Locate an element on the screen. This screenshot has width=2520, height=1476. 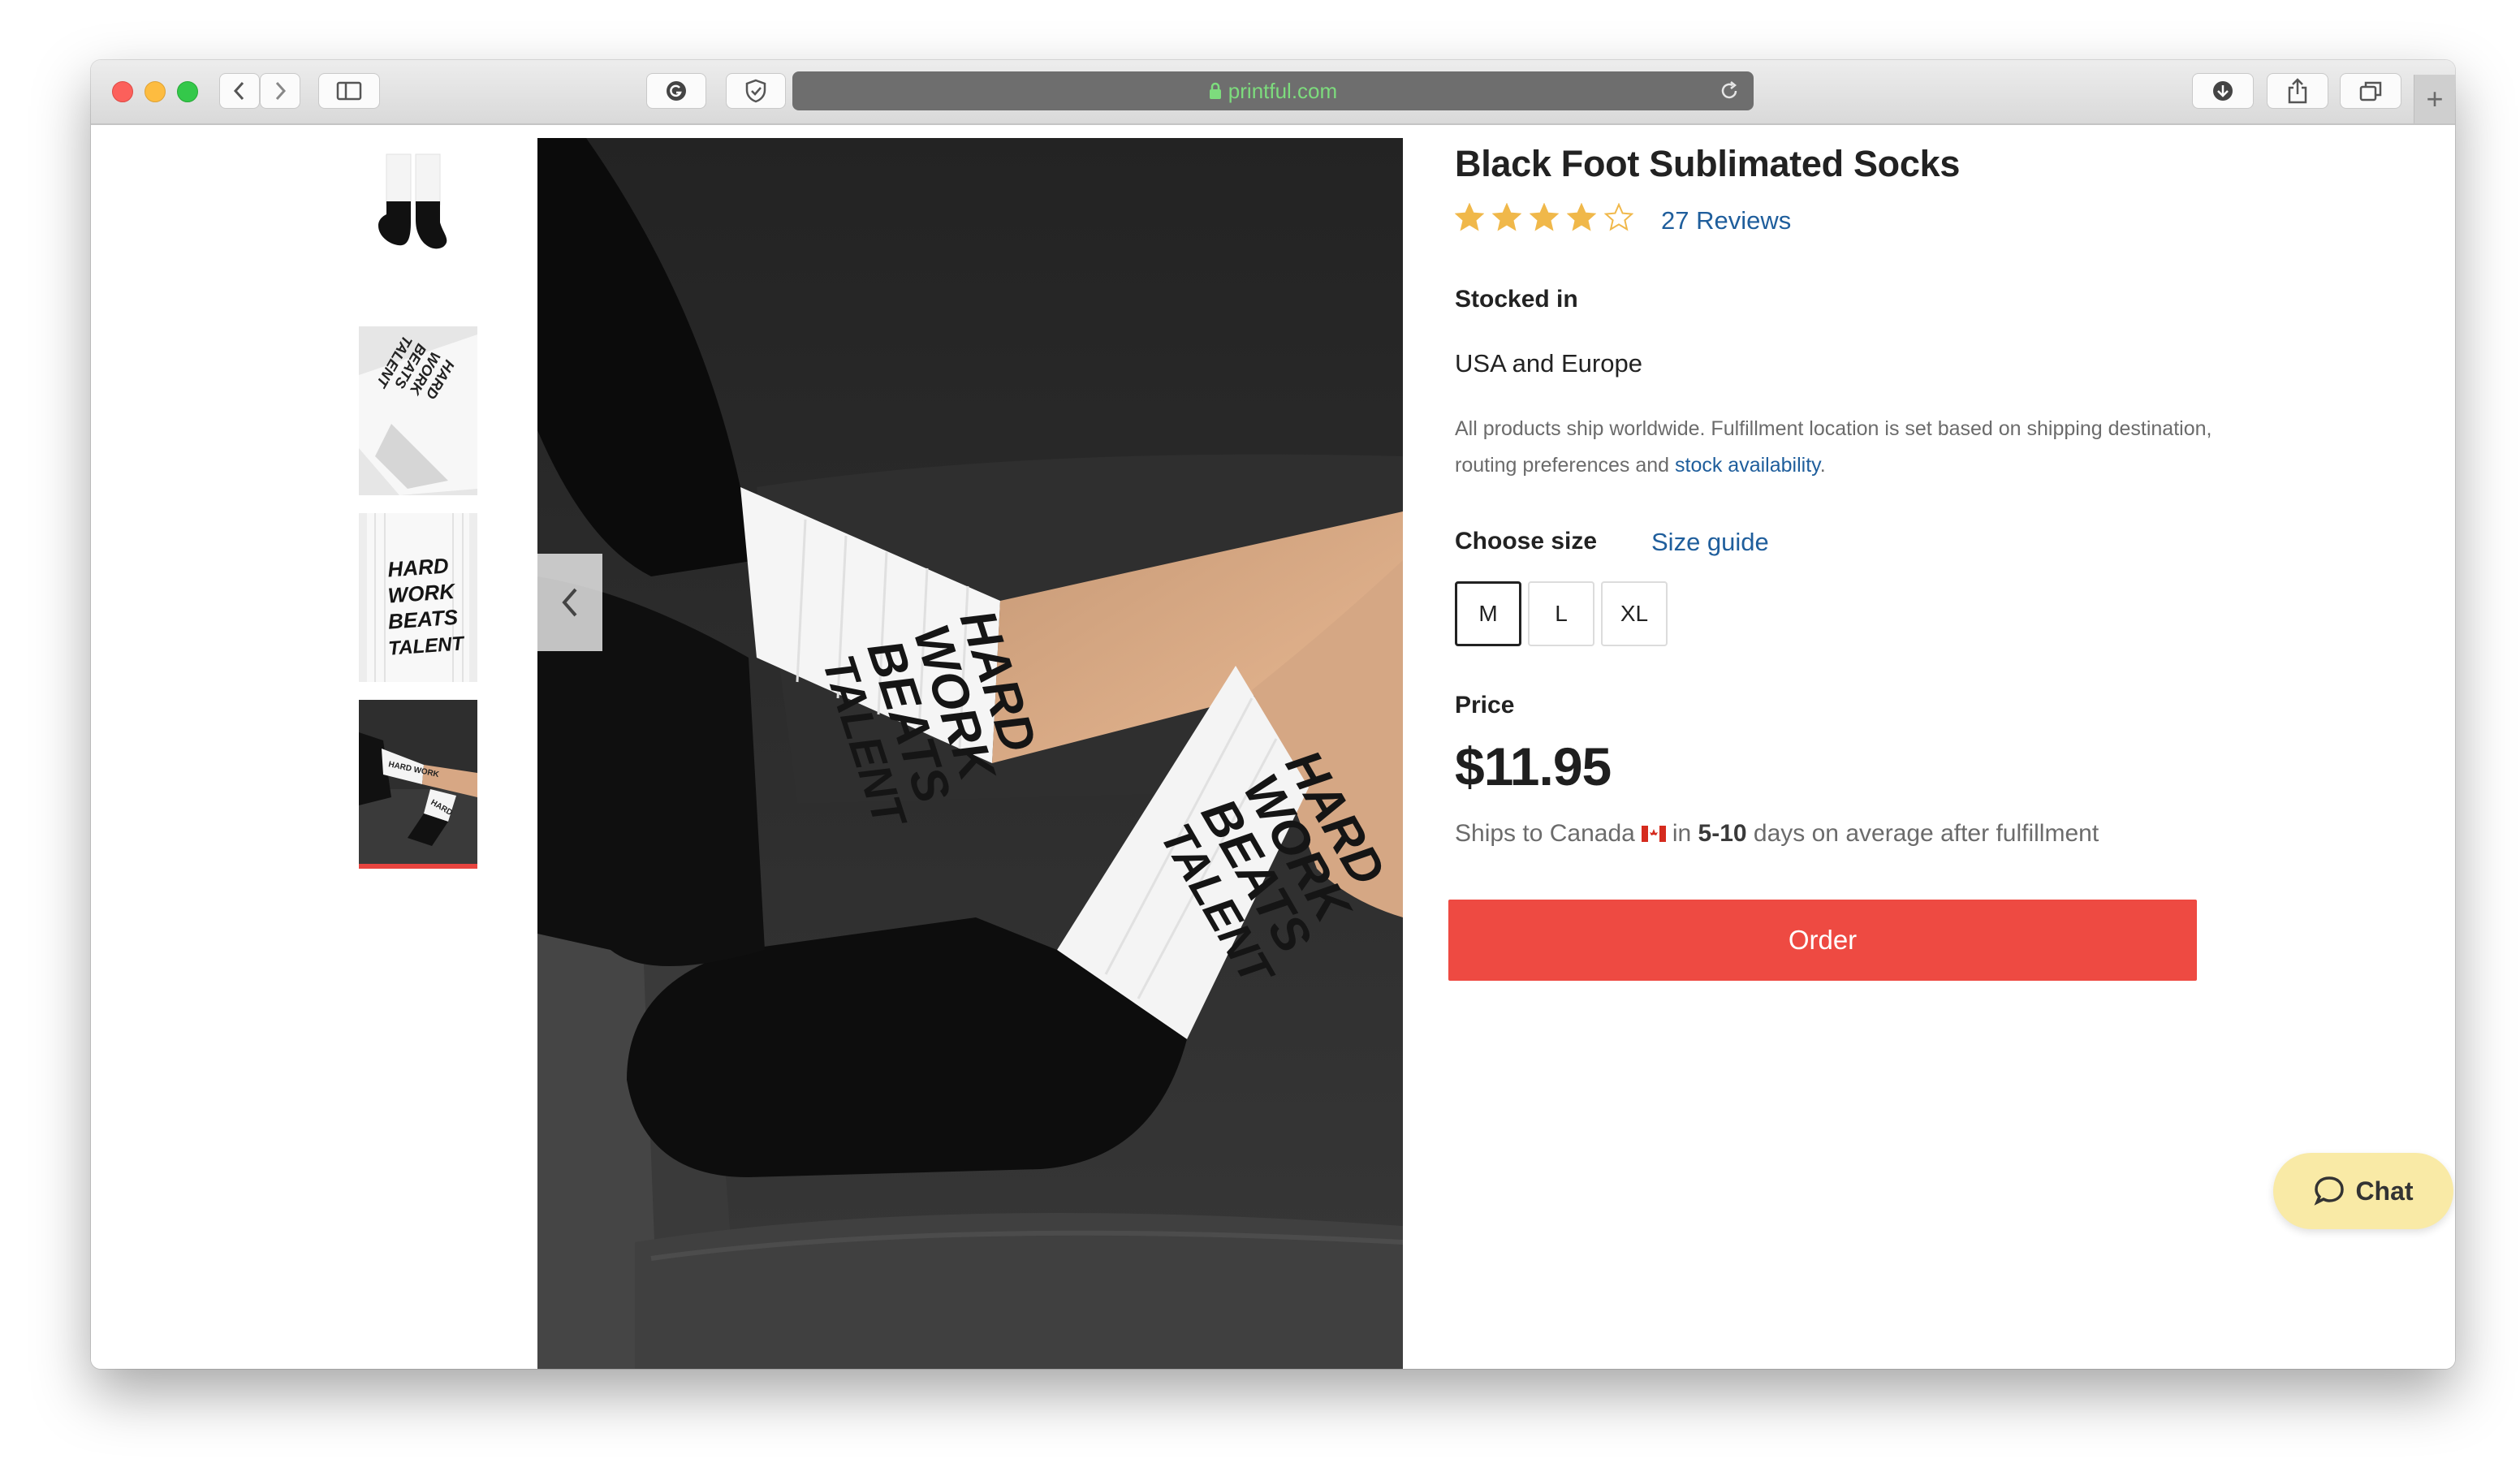
chat-button: Chat is located at coordinates (2363, 1191).